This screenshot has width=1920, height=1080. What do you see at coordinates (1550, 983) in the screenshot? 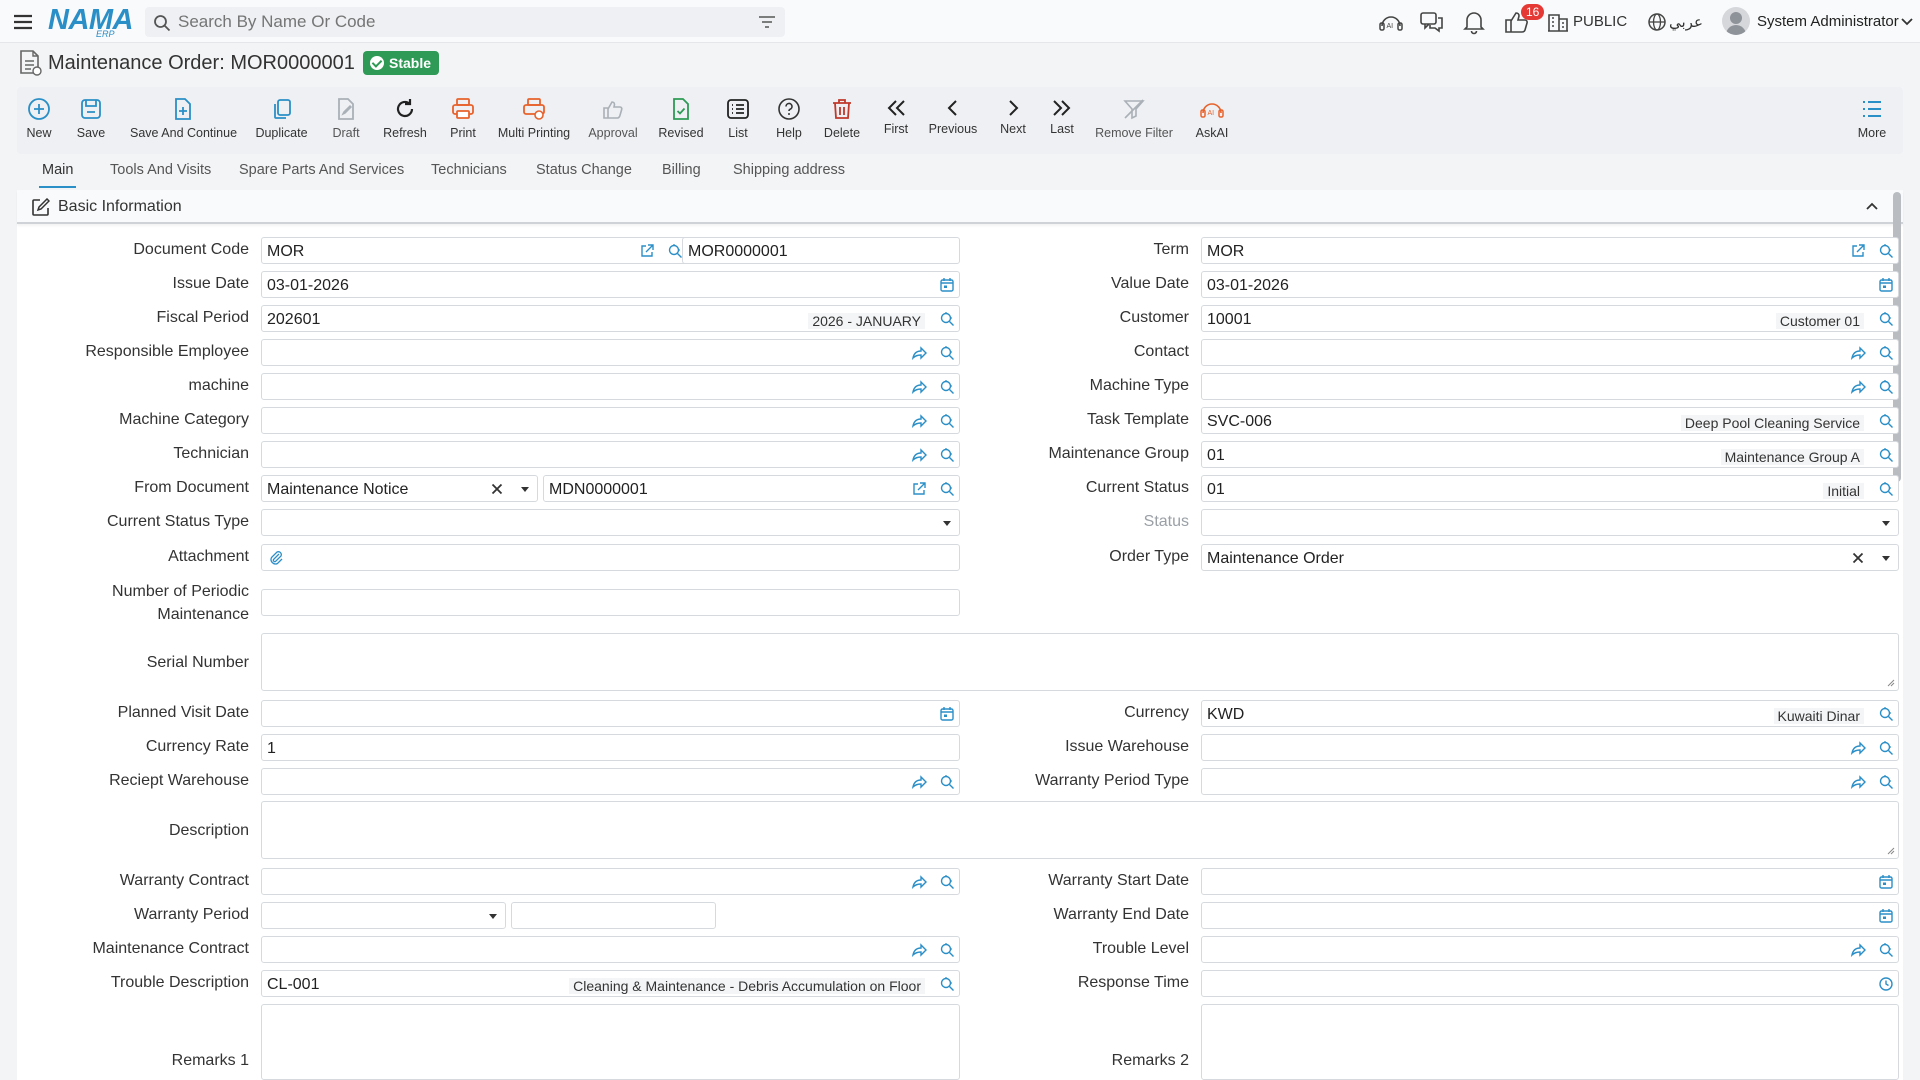
I see `response-time-input` at bounding box center [1550, 983].